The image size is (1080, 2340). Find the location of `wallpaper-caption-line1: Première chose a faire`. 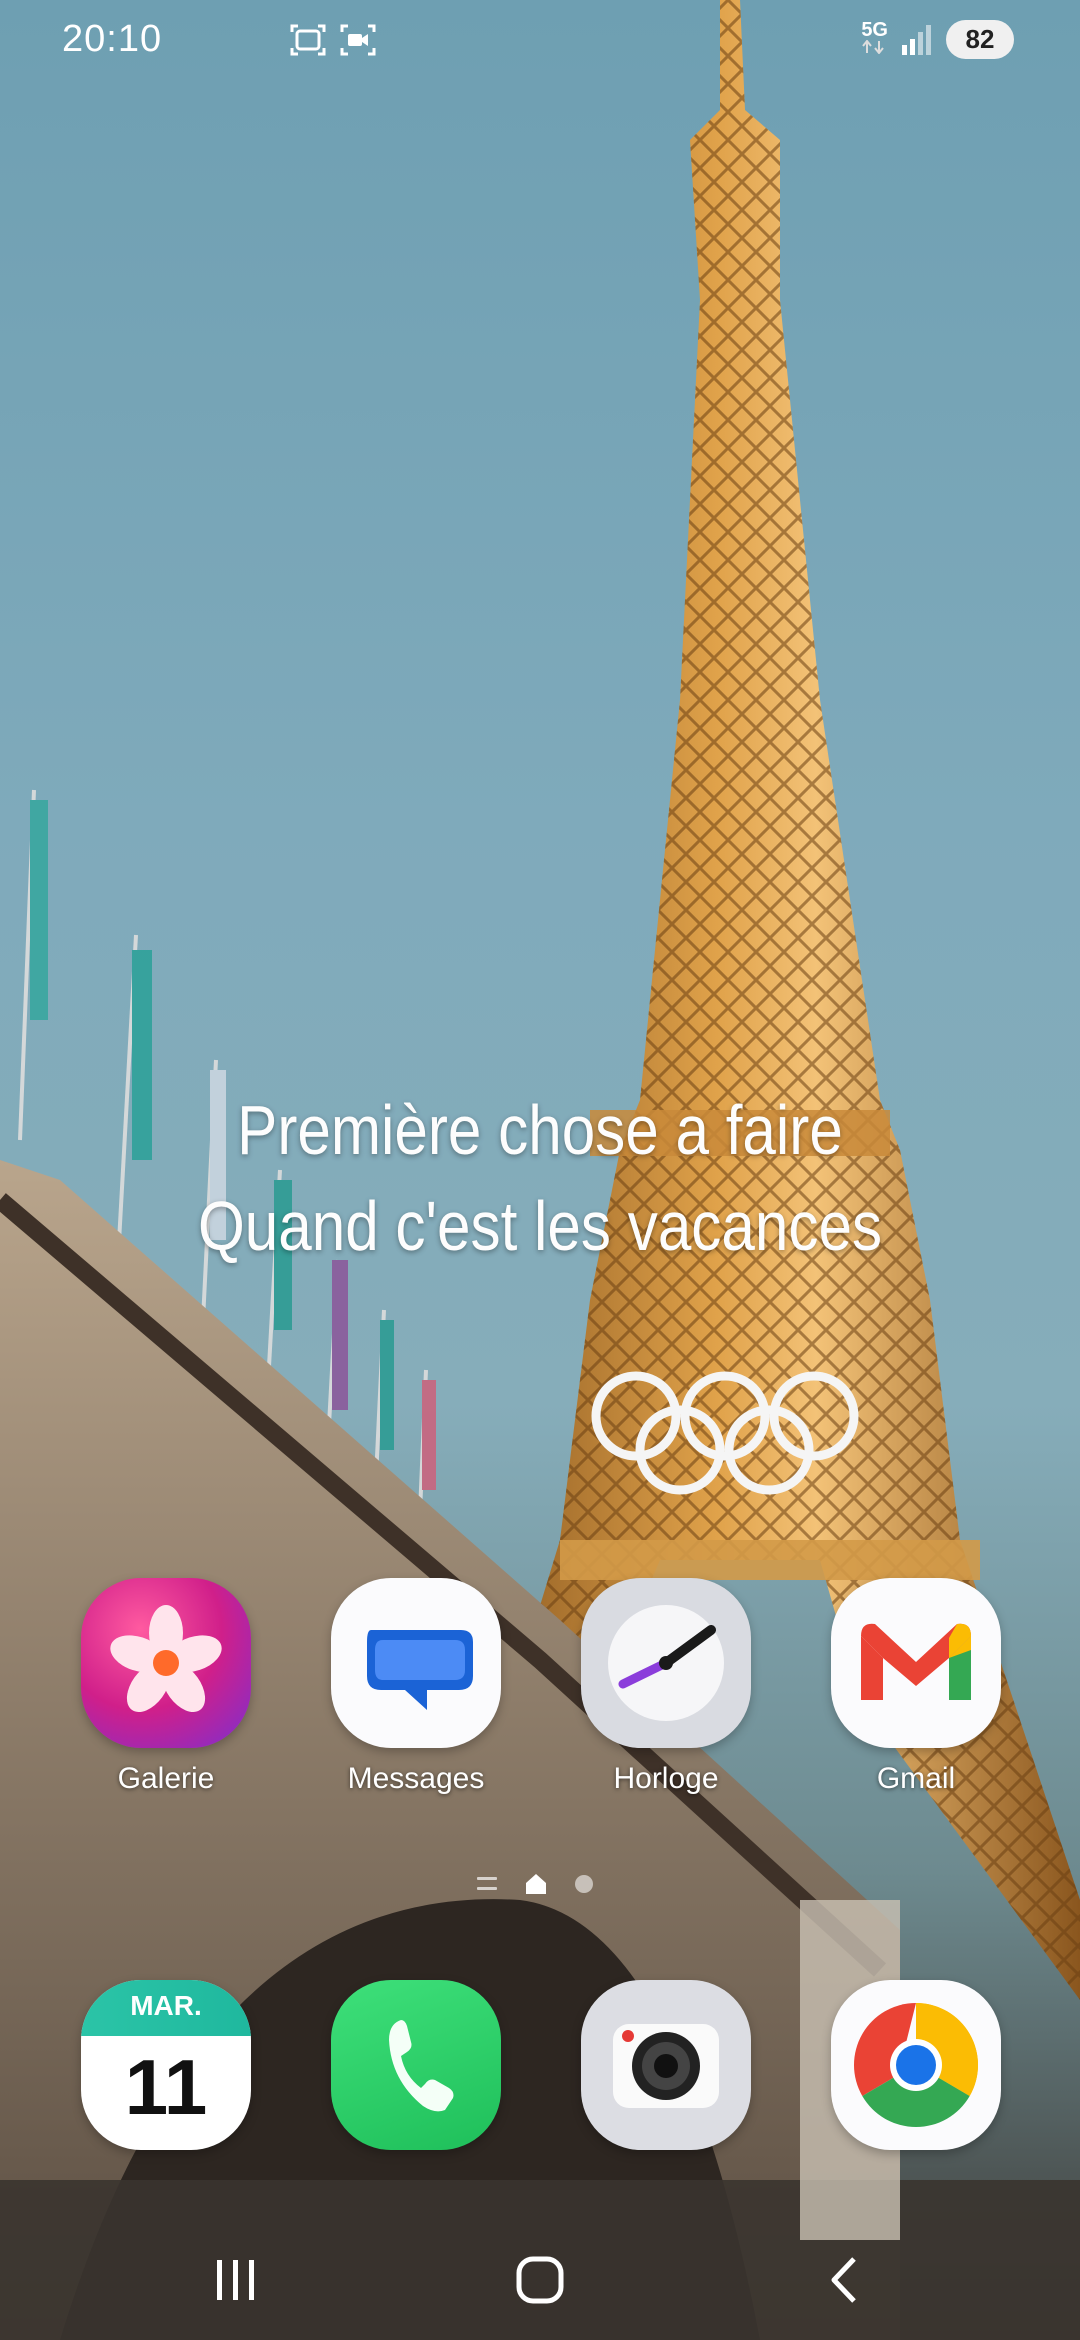

wallpaper-caption-line1: Première chose a faire is located at coordinates (540, 1130).